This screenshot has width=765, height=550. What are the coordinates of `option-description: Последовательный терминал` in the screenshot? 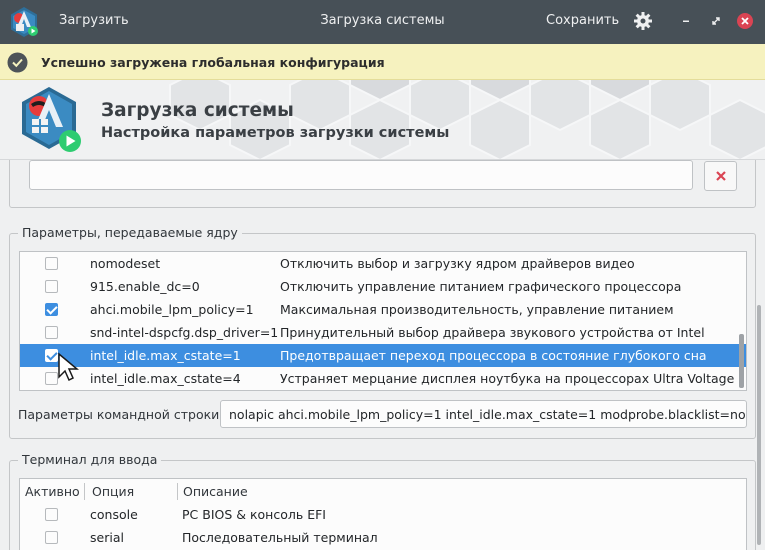 It's located at (280, 537).